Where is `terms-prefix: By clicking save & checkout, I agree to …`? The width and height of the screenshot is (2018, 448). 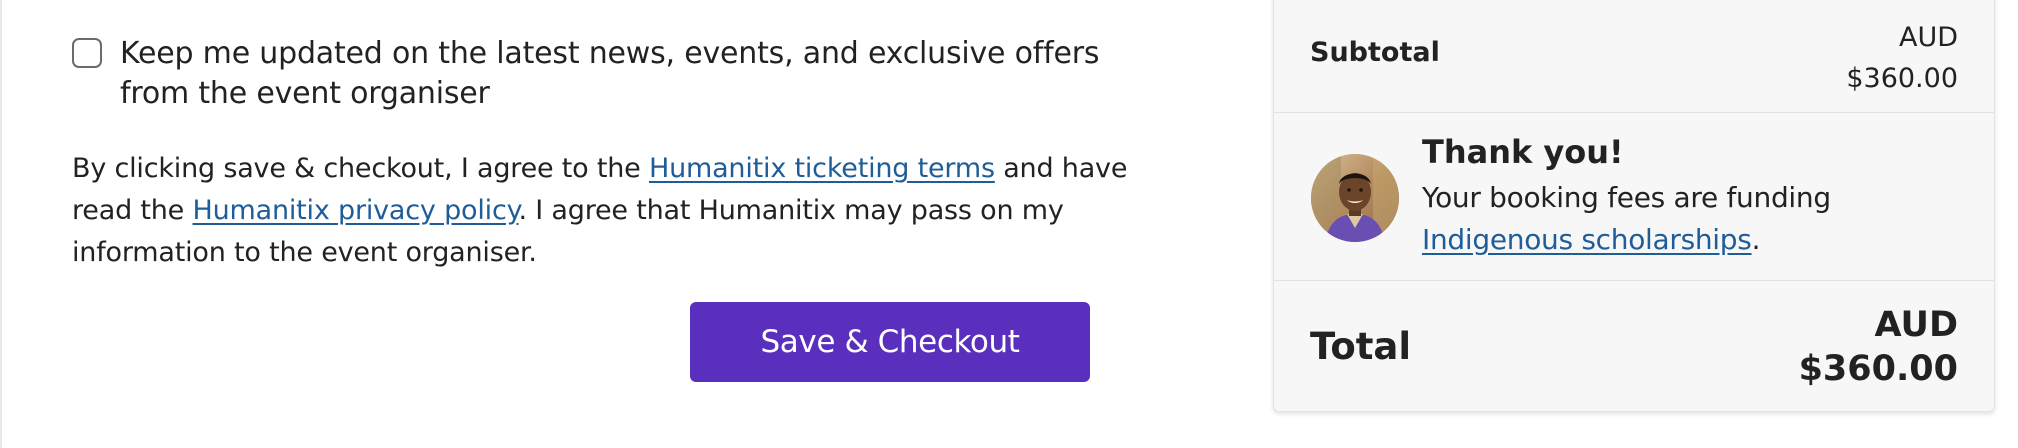
terms-prefix: By clicking save & checkout, I agree to … is located at coordinates (360, 168).